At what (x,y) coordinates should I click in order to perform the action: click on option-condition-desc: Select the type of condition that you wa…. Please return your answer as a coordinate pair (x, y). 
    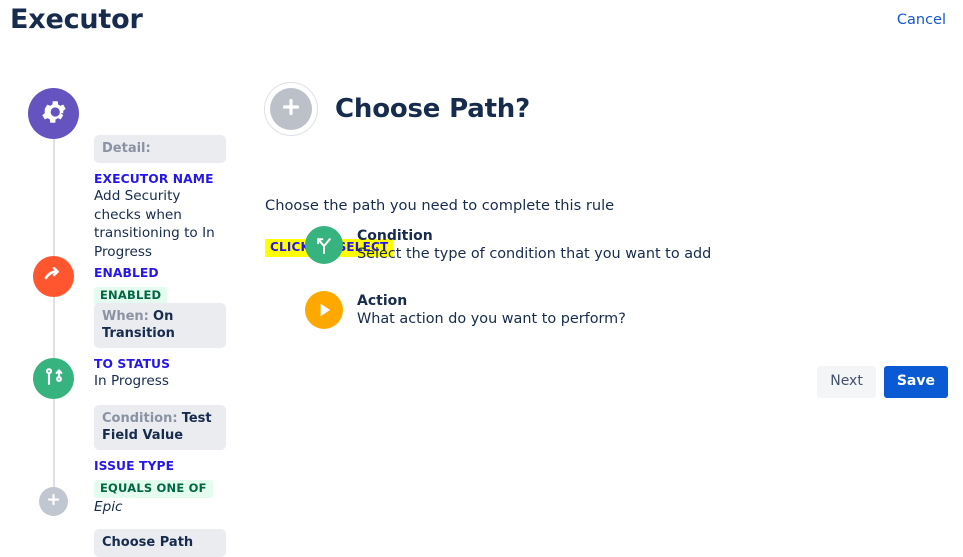
    Looking at the image, I should click on (534, 254).